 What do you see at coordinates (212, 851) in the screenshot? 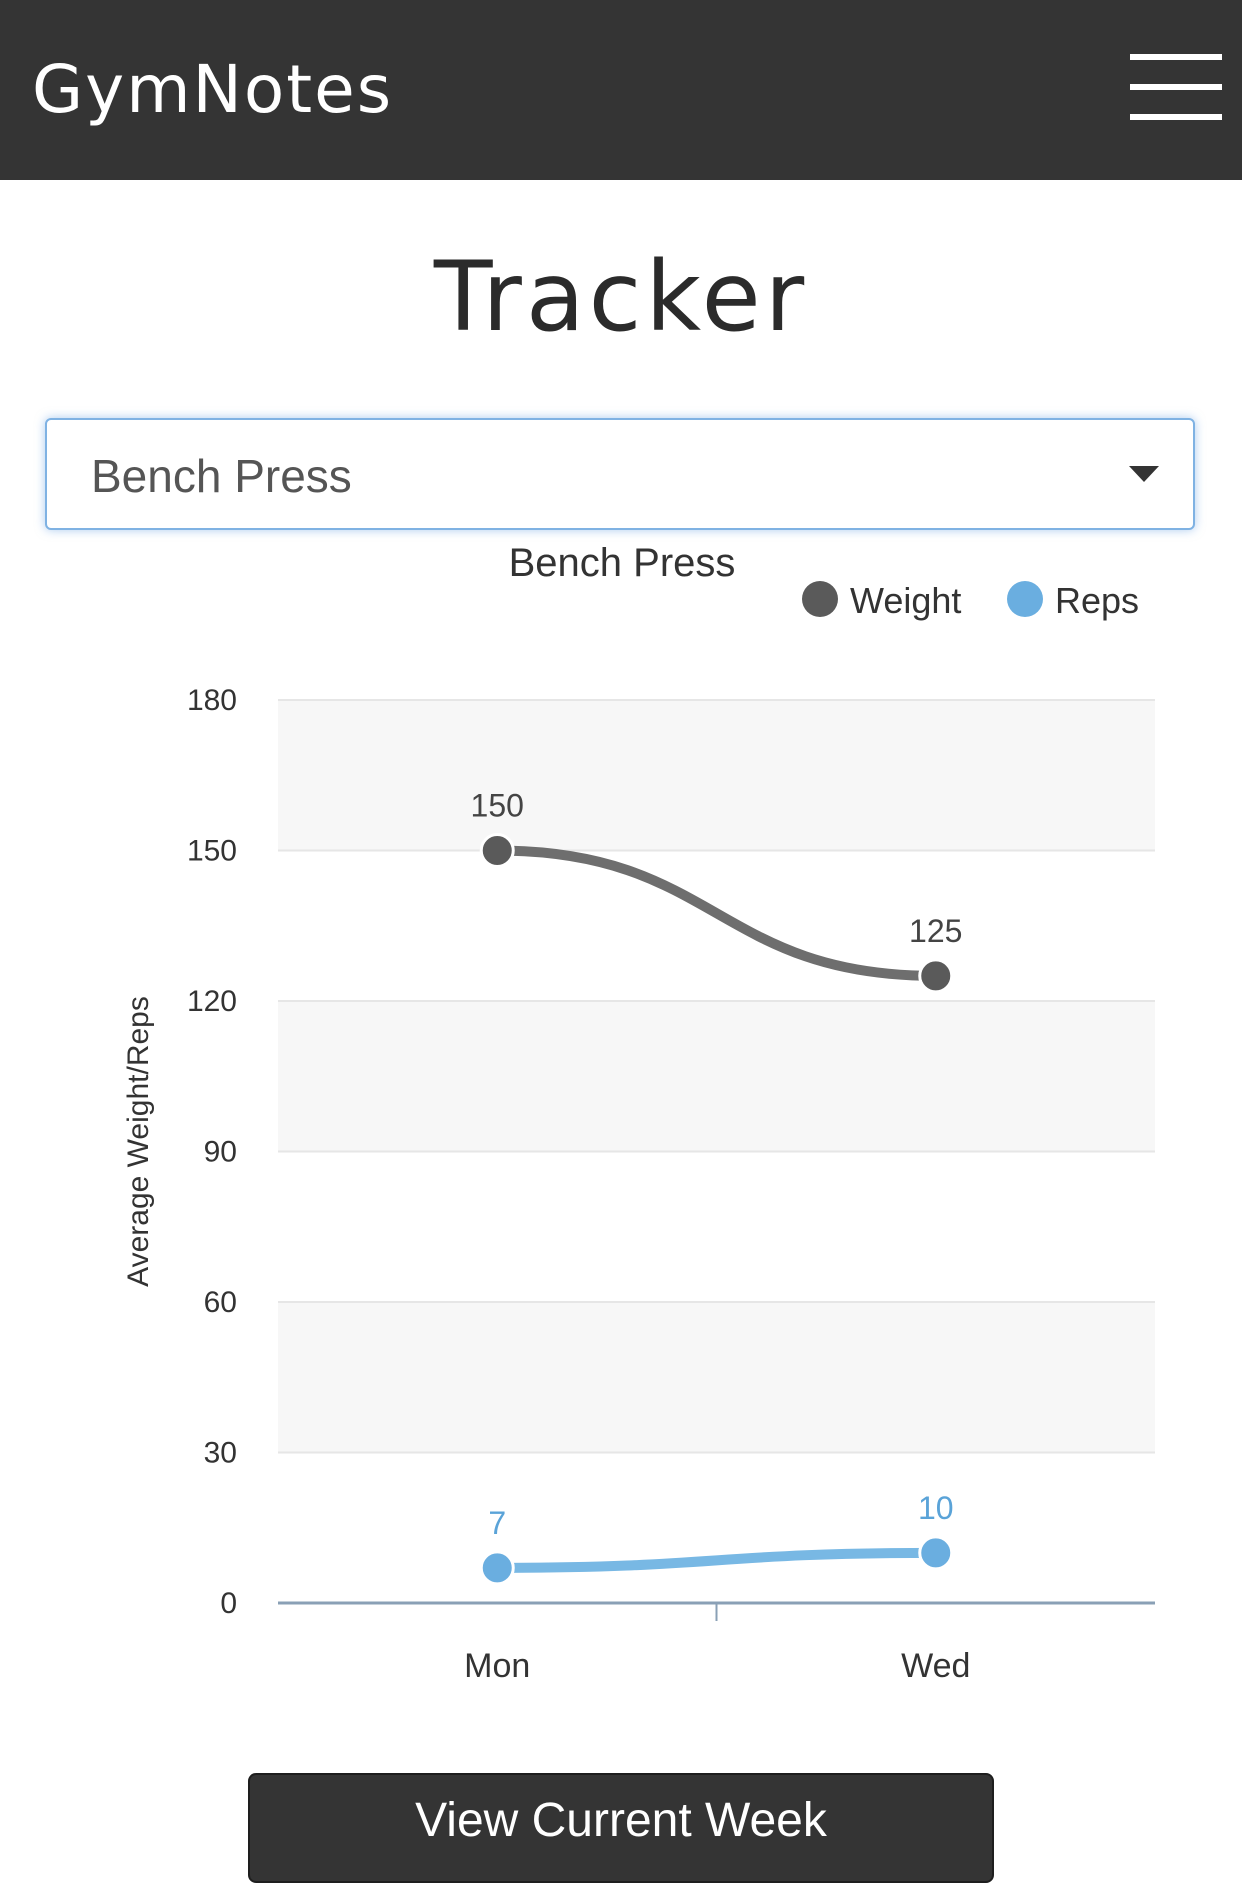
I see `y-tick-label: 150` at bounding box center [212, 851].